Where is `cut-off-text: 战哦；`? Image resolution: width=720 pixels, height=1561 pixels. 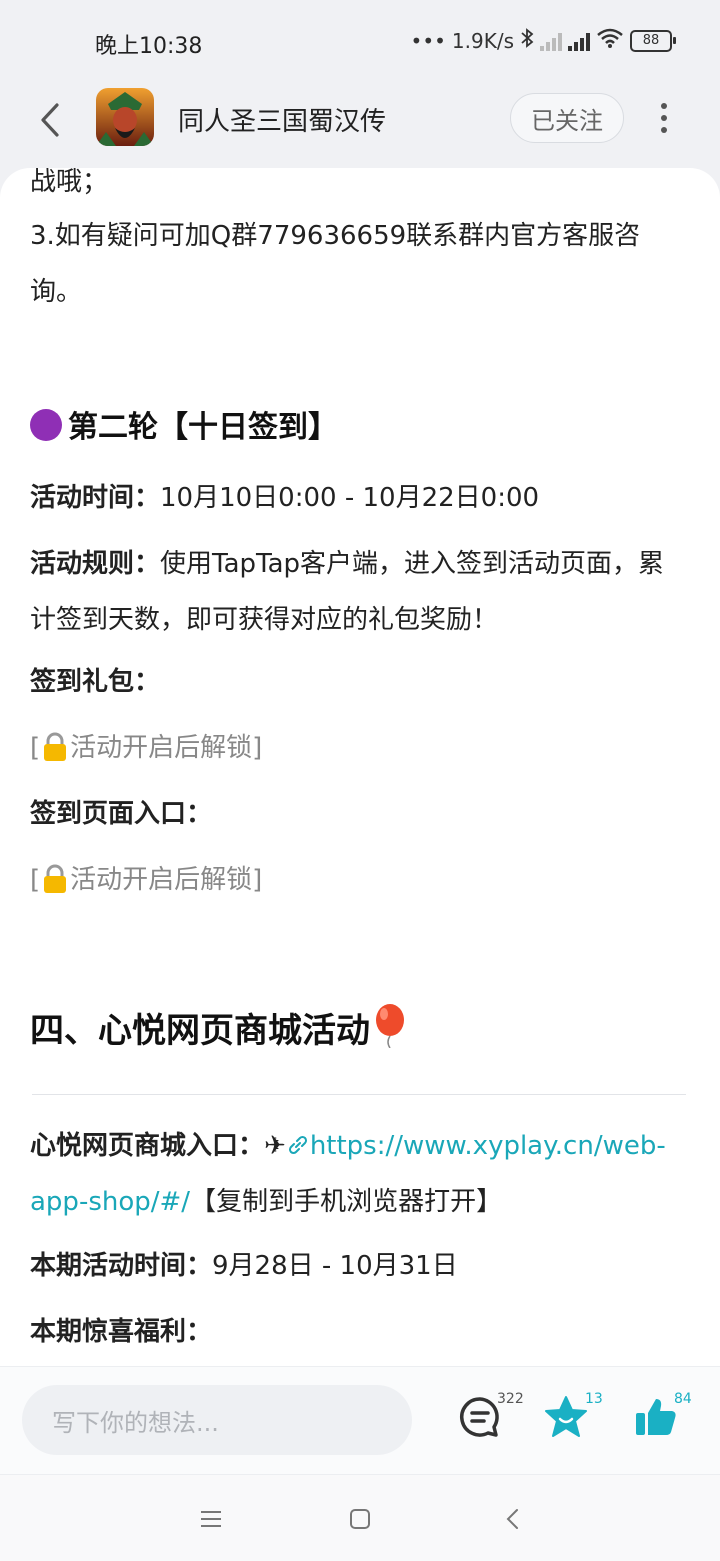
cut-off-text: 战哦； is located at coordinates (69, 182).